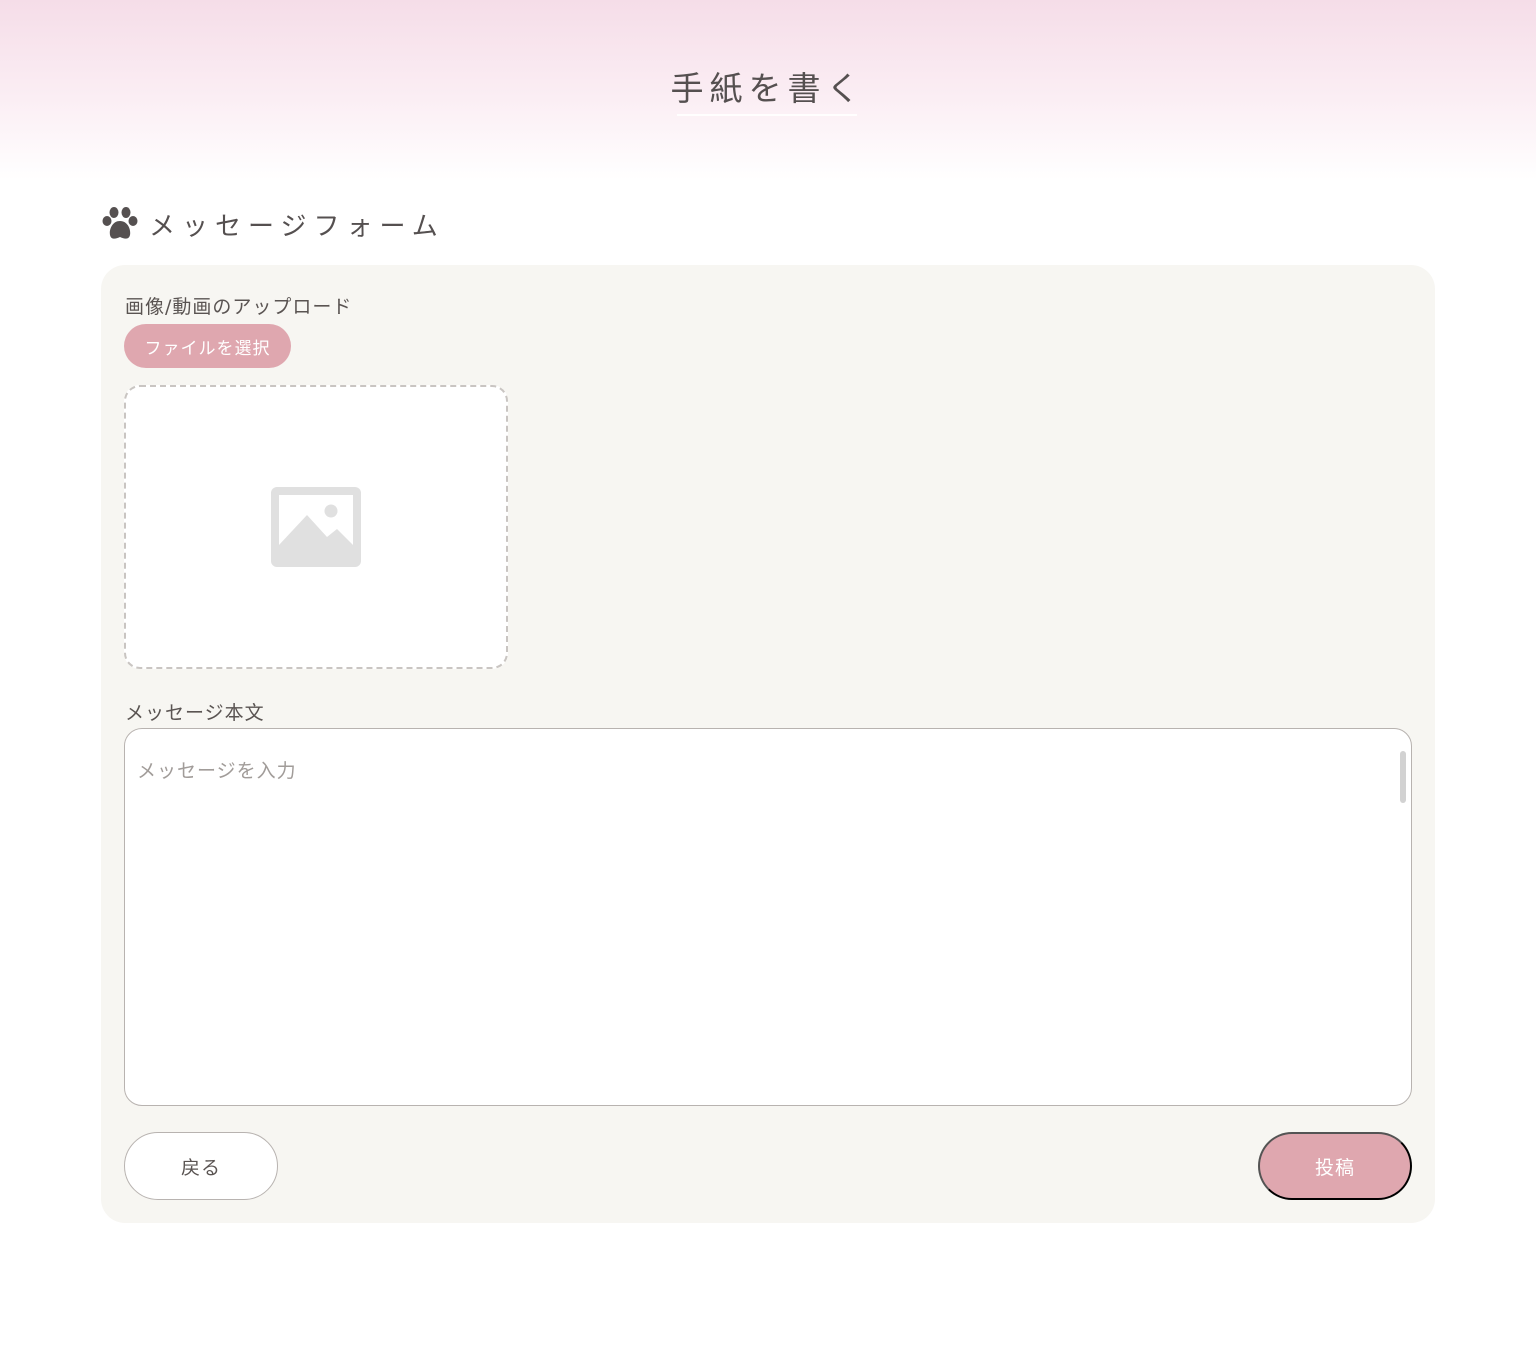 The image size is (1536, 1350). I want to click on title-underline, so click(767, 115).